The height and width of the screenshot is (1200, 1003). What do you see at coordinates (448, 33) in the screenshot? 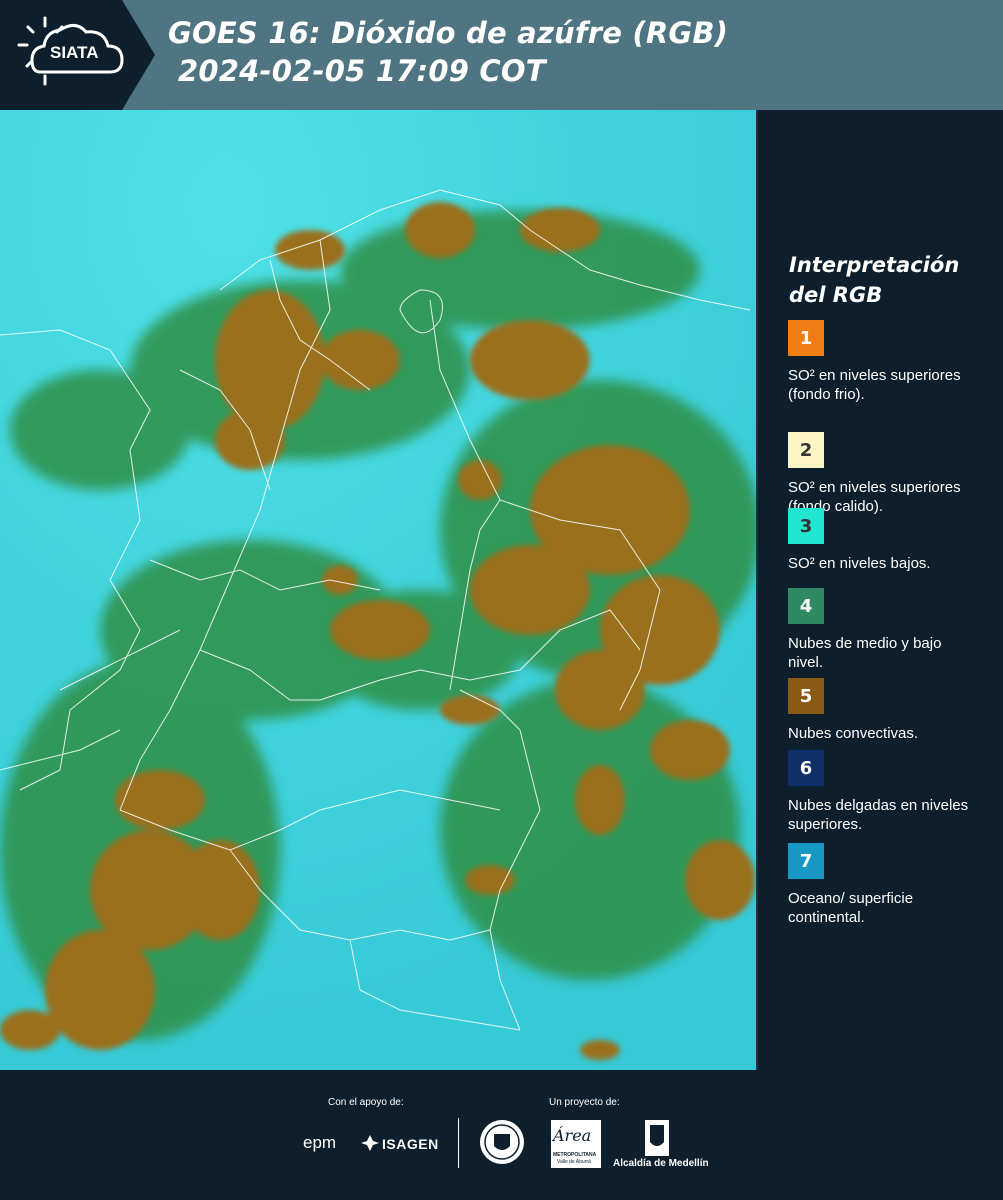
I see `title-product: GOES 16: Dióxido de azúfre (RGB)` at bounding box center [448, 33].